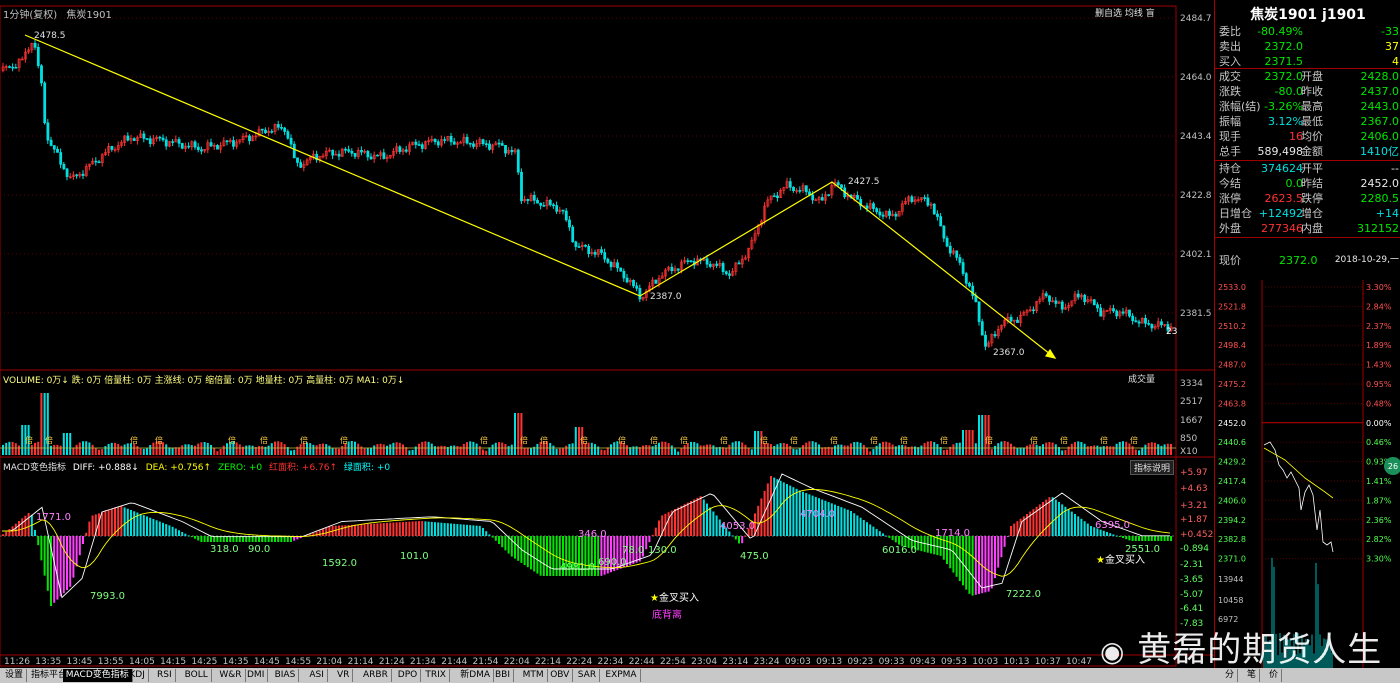  What do you see at coordinates (97, 675) in the screenshot?
I see `indicator-tab: MACD变色指标` at bounding box center [97, 675].